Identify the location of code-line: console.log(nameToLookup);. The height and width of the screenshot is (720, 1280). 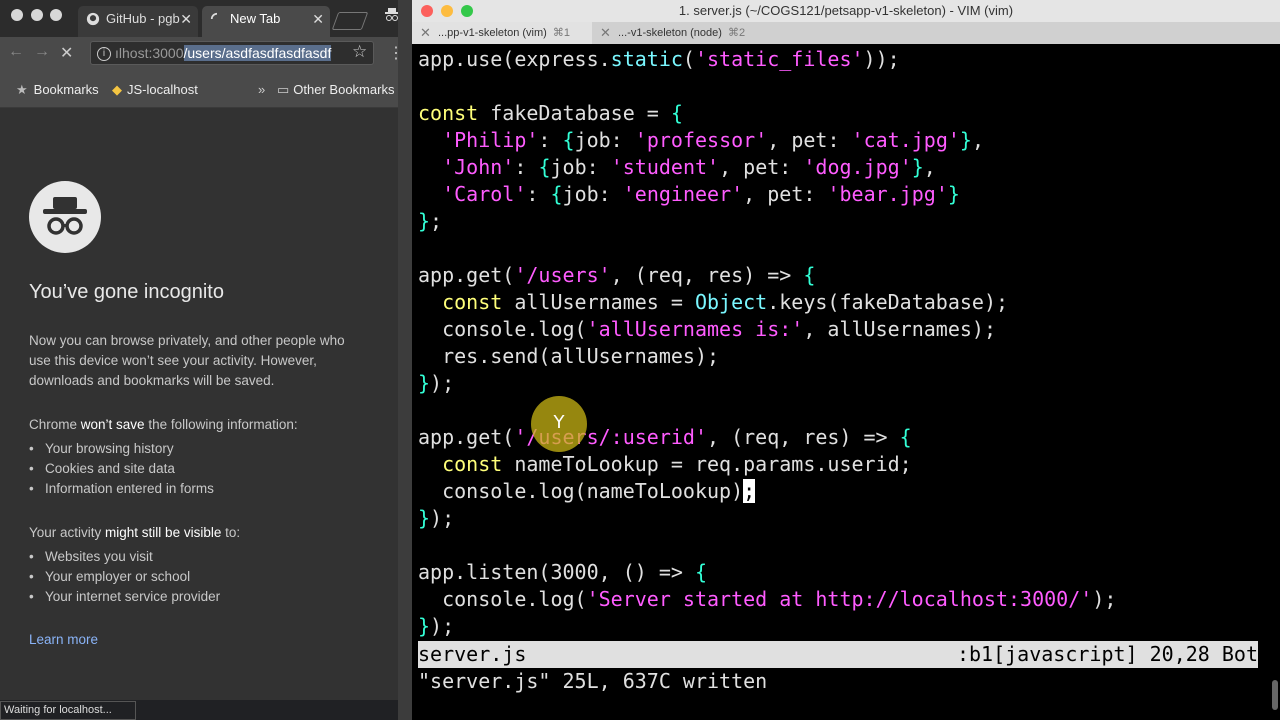
(587, 491).